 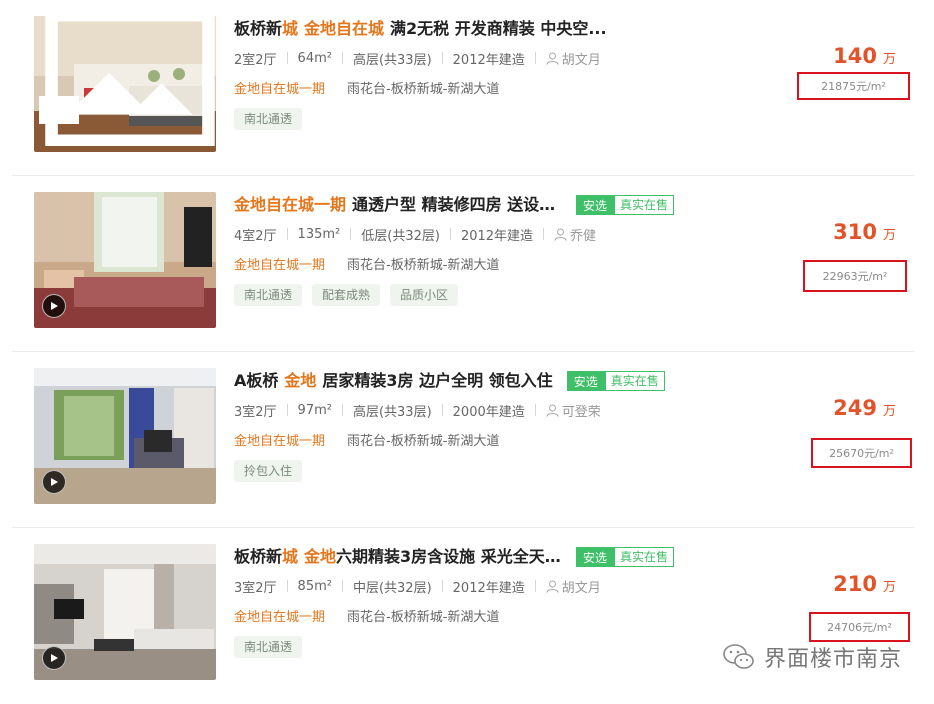 What do you see at coordinates (861, 453) in the screenshot?
I see `unit-price: 25670元/m²` at bounding box center [861, 453].